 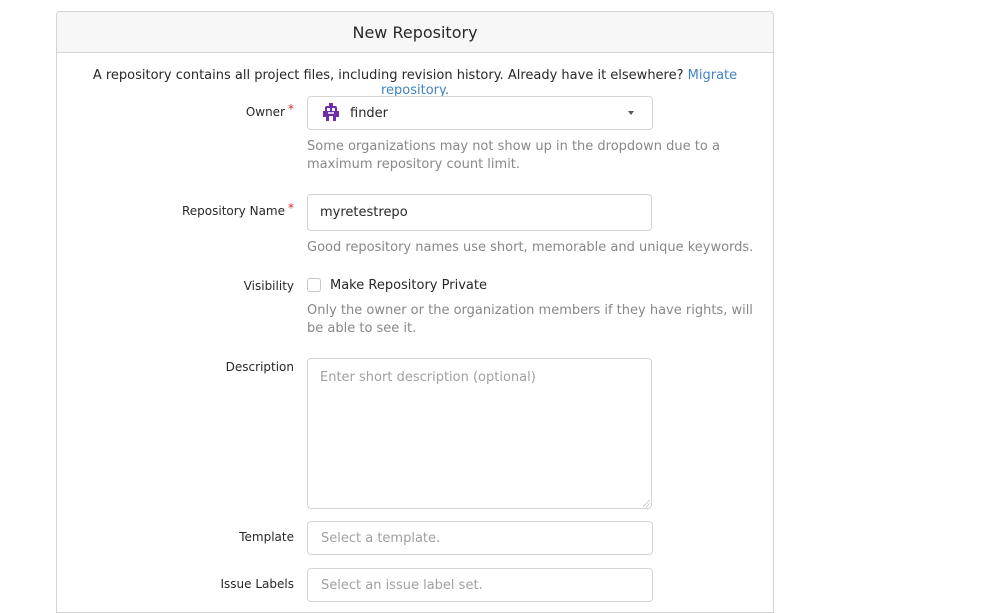 What do you see at coordinates (369, 113) in the screenshot?
I see `owner-selected-value: finder` at bounding box center [369, 113].